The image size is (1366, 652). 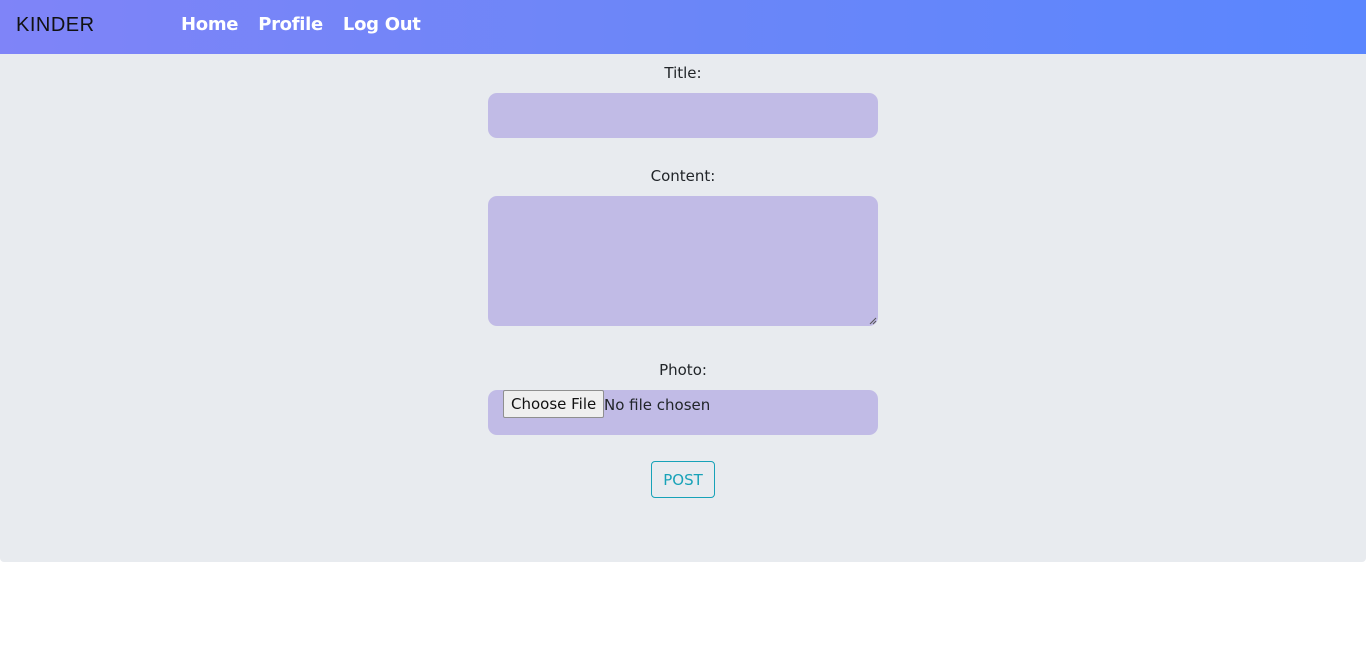 I want to click on nav-link-home: Home, so click(x=210, y=24).